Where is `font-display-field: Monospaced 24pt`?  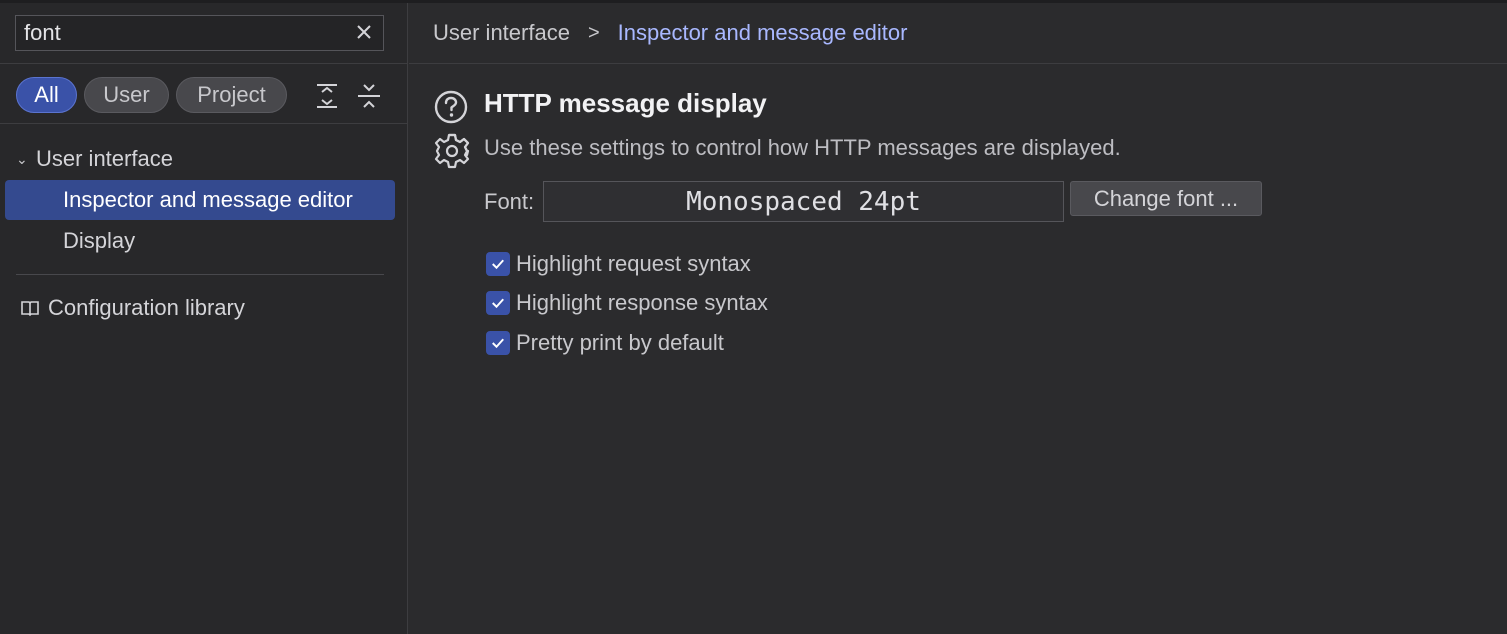 font-display-field: Monospaced 24pt is located at coordinates (803, 201).